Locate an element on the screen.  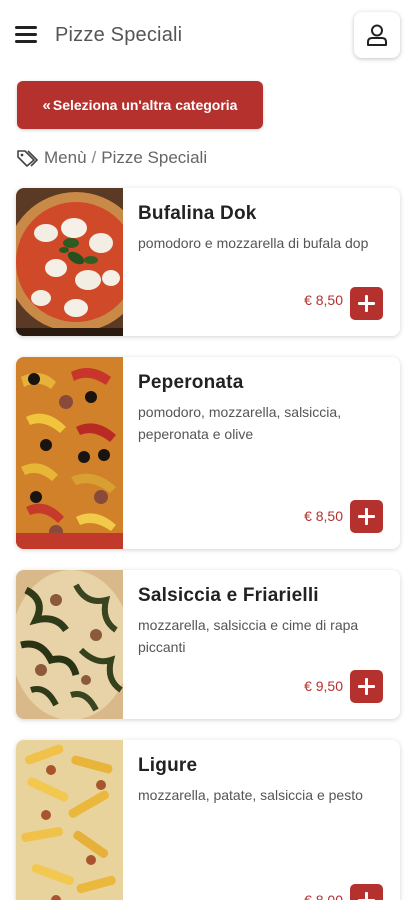
user-icon is located at coordinates (377, 35).